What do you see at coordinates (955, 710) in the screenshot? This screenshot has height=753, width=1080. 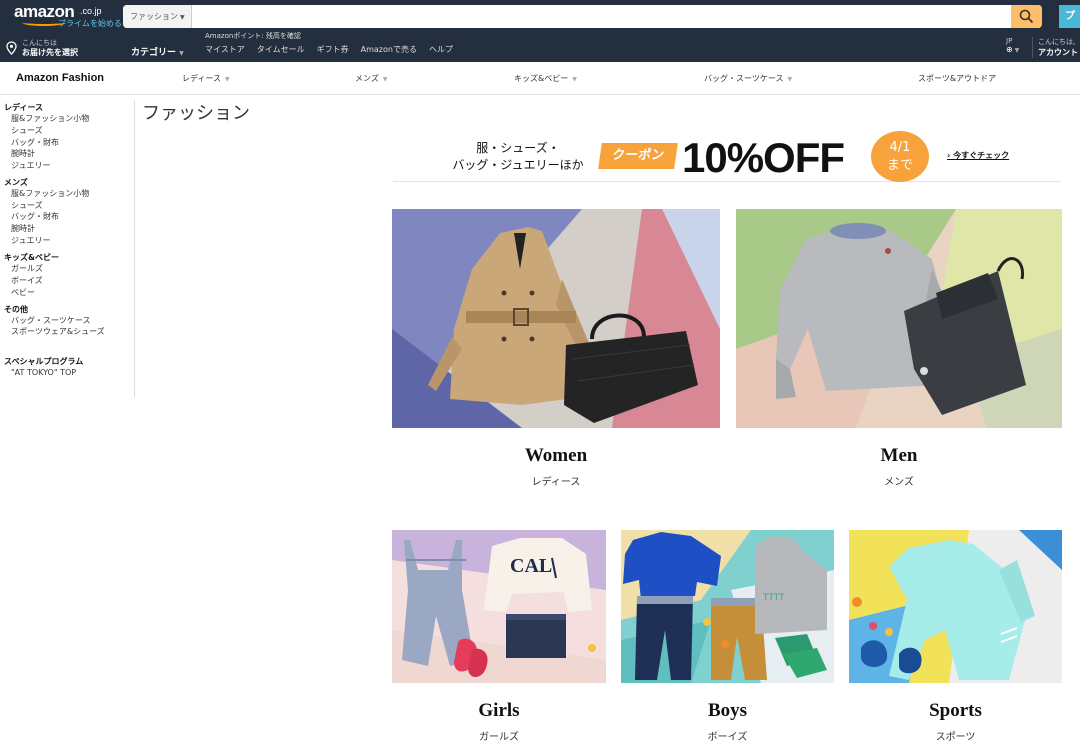 I see `tile-label: Sports` at bounding box center [955, 710].